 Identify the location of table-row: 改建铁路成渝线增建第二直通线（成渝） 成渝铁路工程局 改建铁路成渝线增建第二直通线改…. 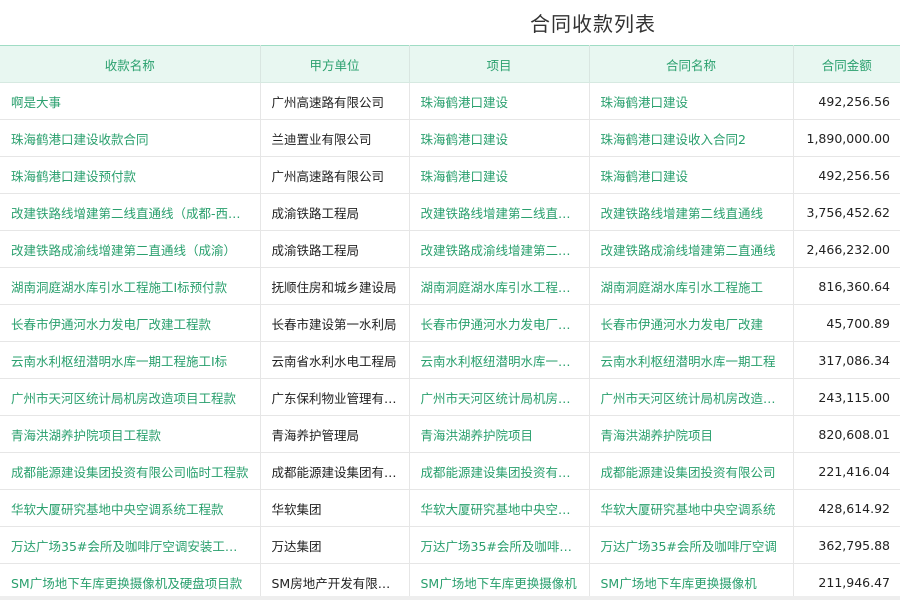
(450, 249).